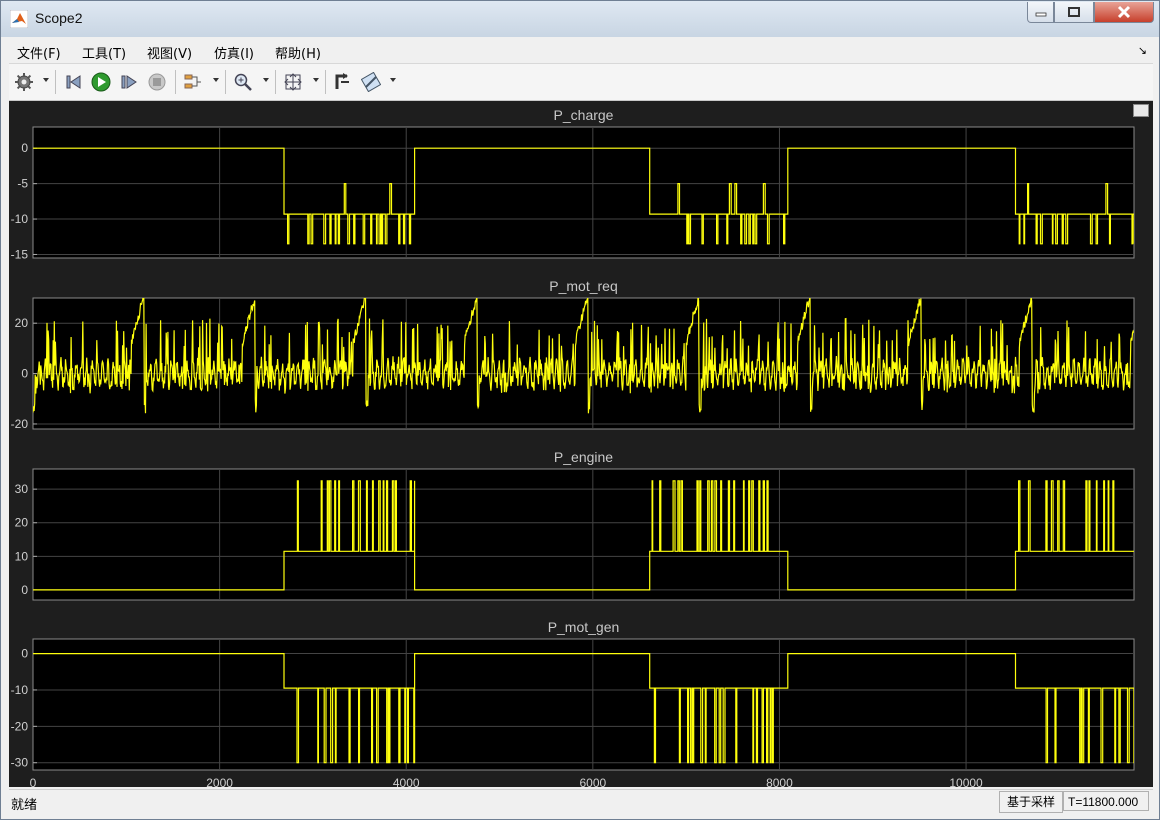 The image size is (1160, 820). I want to click on minimize-icon, so click(1040, 14).